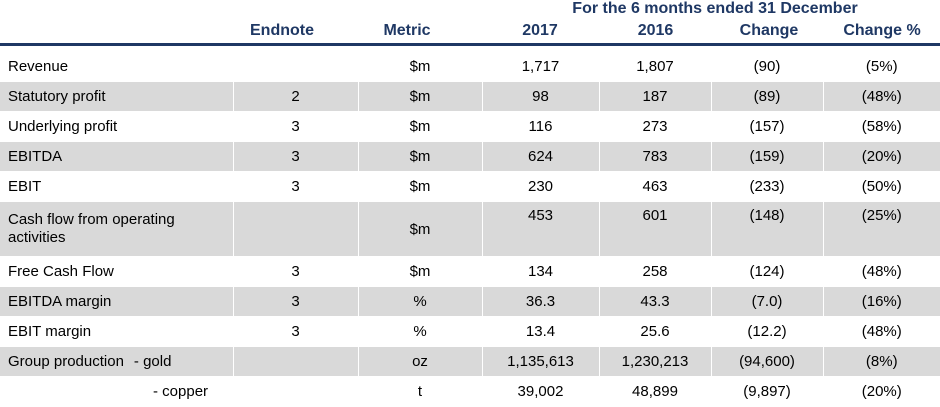 The height and width of the screenshot is (407, 940). I want to click on header-rule, so click(470, 44).